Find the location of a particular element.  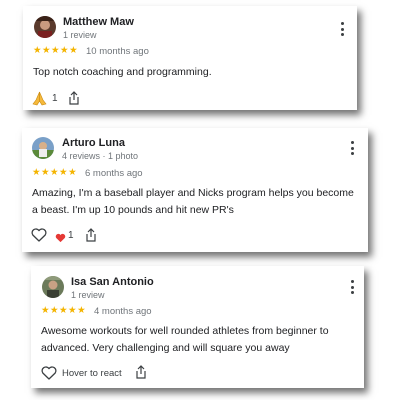

review-text: Top notch coaching and programming. is located at coordinates (122, 72).